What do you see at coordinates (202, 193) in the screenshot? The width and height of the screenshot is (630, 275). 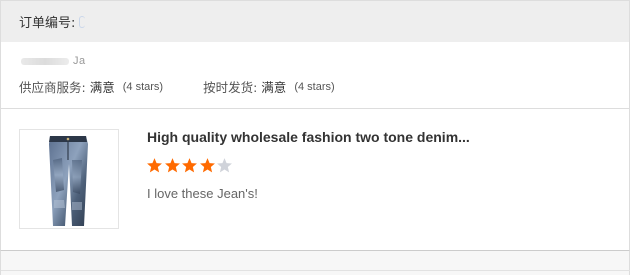 I see `review-text: I love these Jean's!` at bounding box center [202, 193].